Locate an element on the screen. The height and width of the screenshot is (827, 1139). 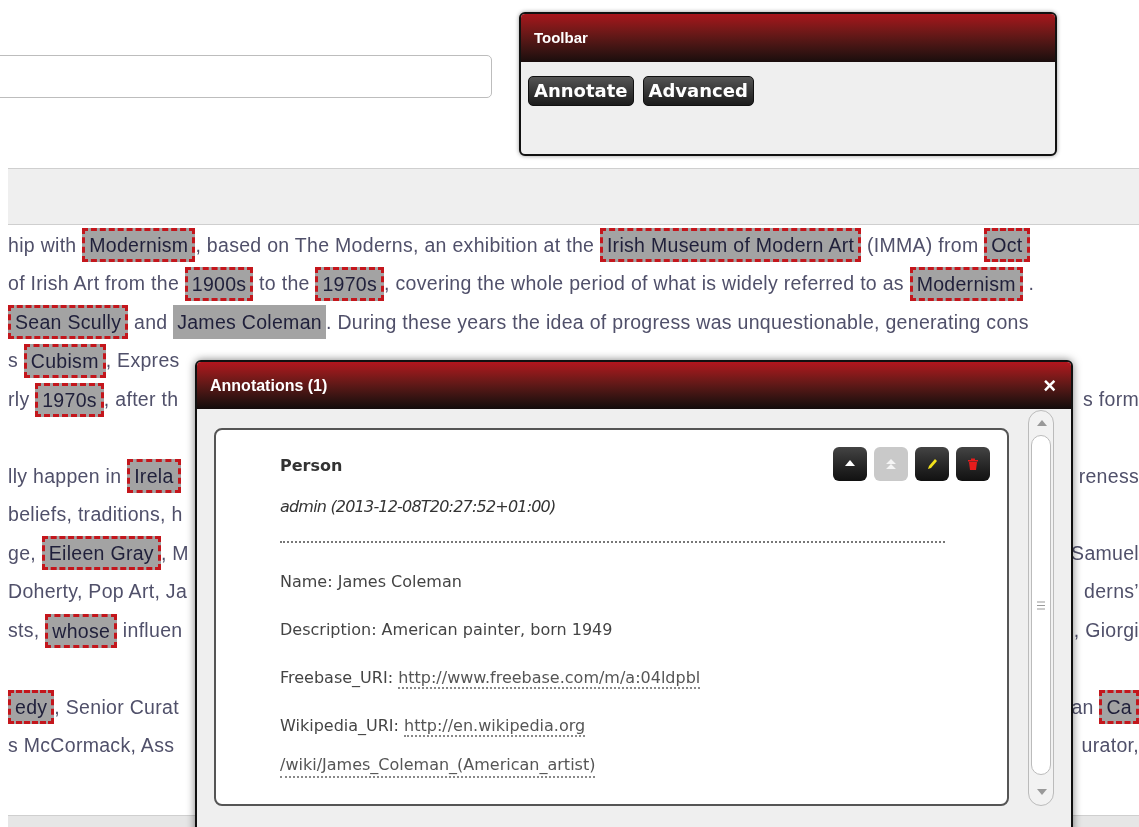
scrollbar-thumb is located at coordinates (1041, 605).